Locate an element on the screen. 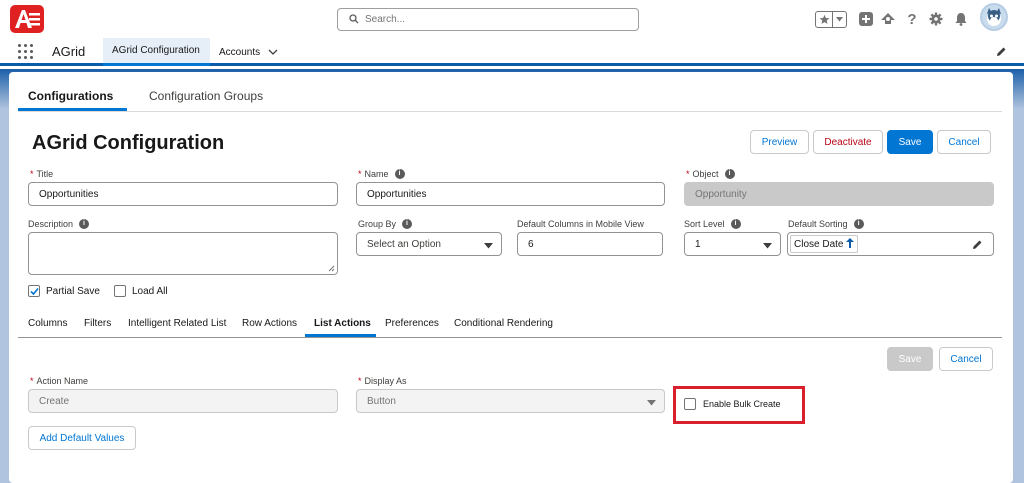 The height and width of the screenshot is (483, 1024). default-columns-label: Default Columns in Mobile View is located at coordinates (580, 224).